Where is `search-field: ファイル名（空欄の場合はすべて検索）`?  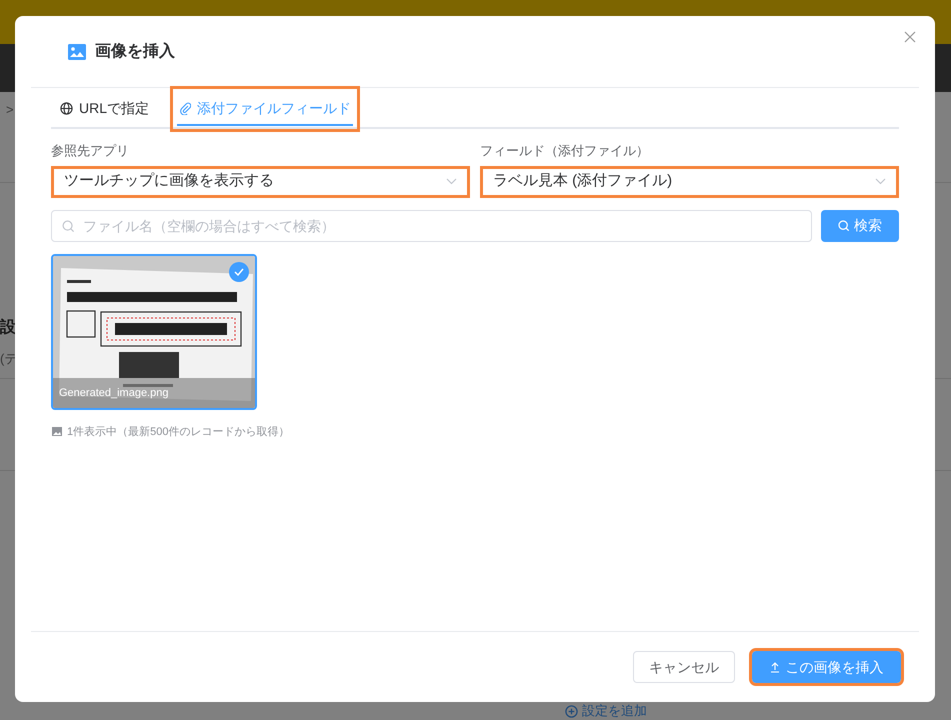
search-field: ファイル名（空欄の場合はすべて検索） is located at coordinates (431, 226).